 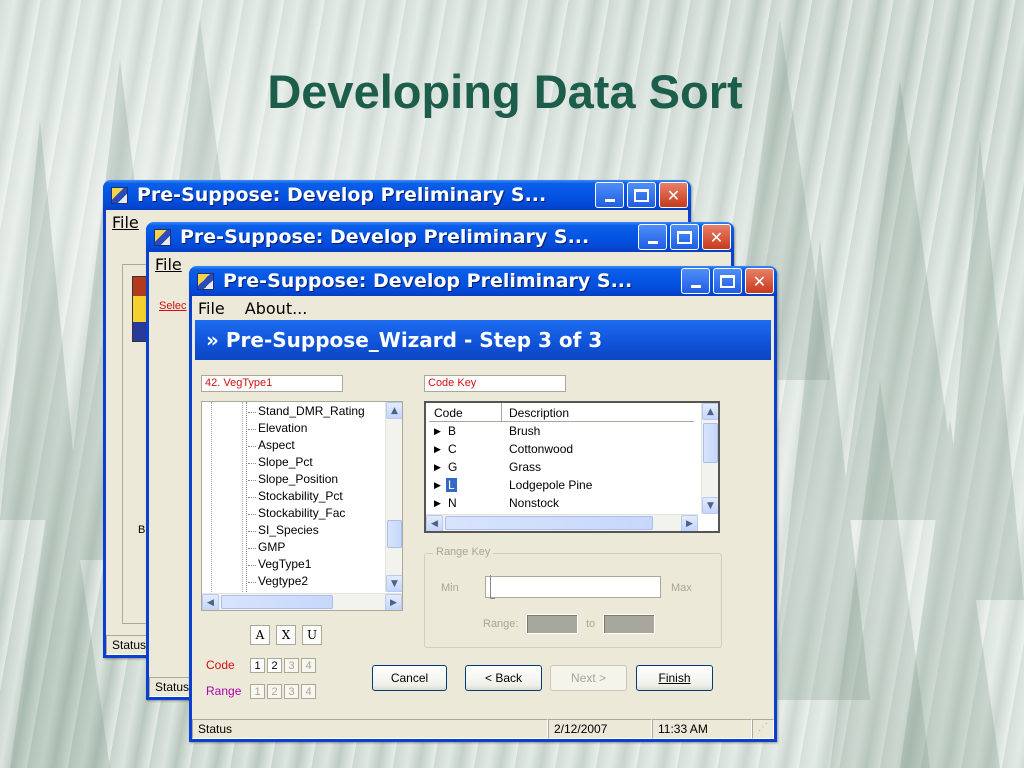 I want to click on range-label: Range, so click(x=224, y=691).